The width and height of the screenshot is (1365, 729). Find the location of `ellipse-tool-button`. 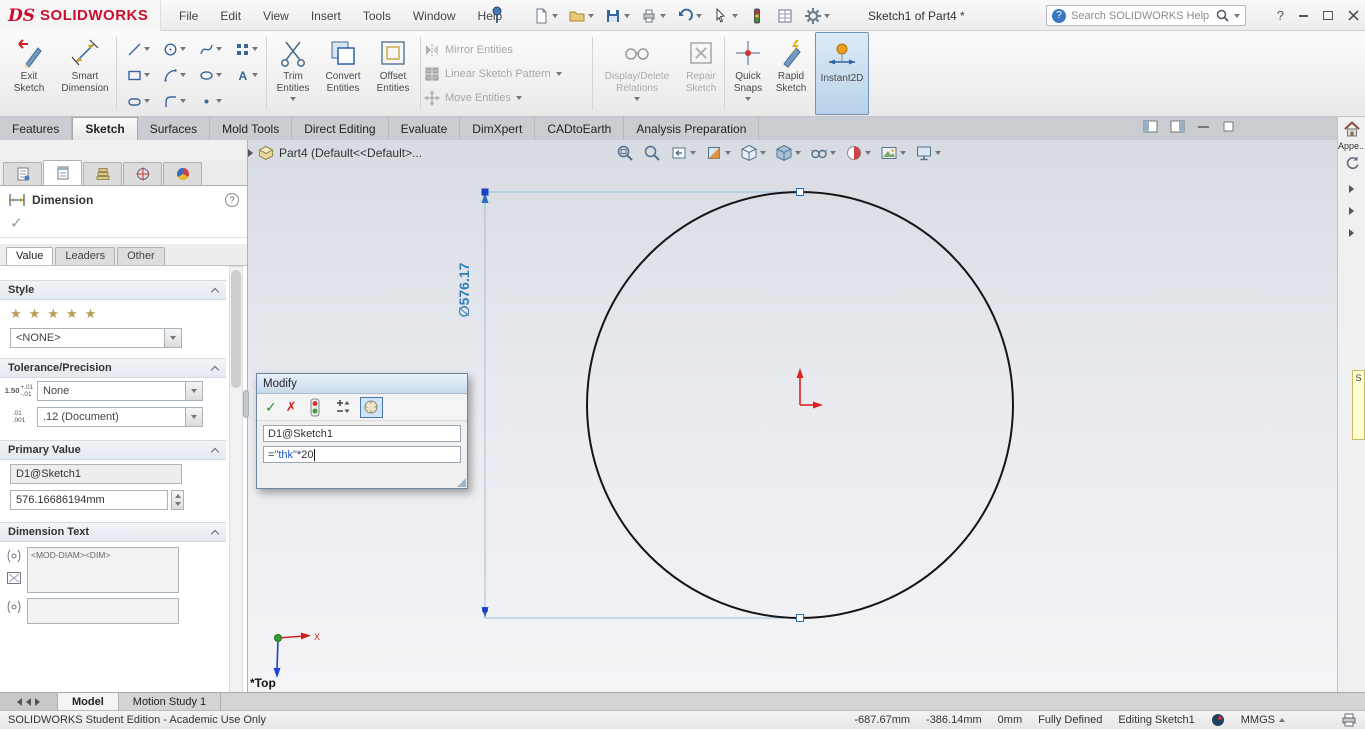

ellipse-tool-button is located at coordinates (210, 75).